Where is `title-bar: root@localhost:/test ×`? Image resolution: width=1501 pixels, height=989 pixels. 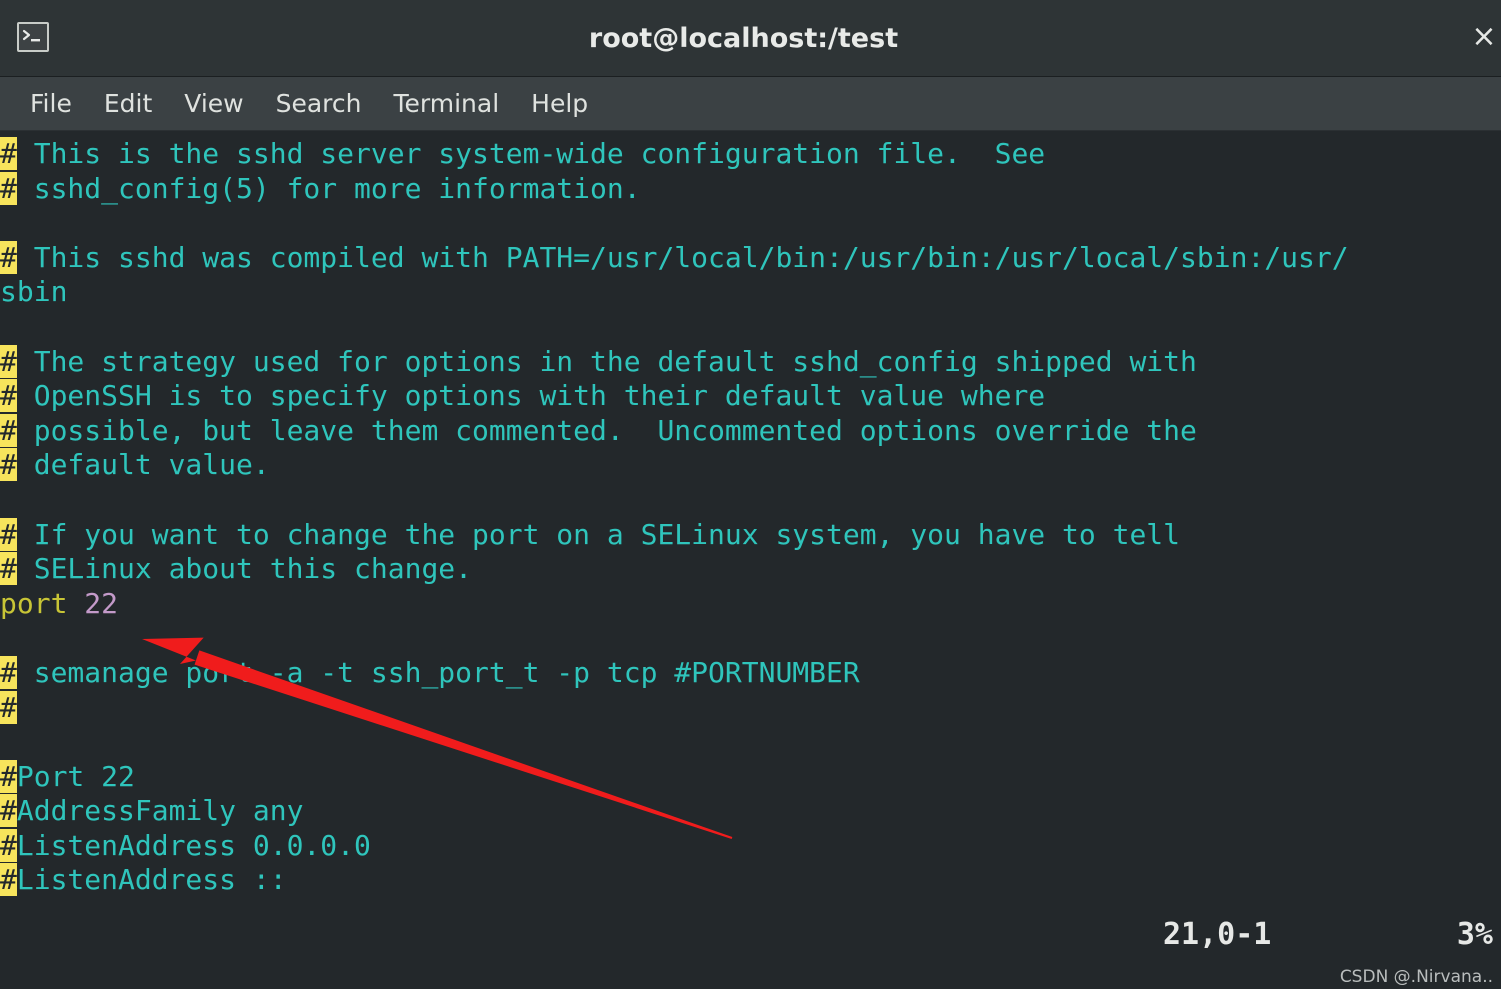
title-bar: root@localhost:/test × is located at coordinates (750, 38).